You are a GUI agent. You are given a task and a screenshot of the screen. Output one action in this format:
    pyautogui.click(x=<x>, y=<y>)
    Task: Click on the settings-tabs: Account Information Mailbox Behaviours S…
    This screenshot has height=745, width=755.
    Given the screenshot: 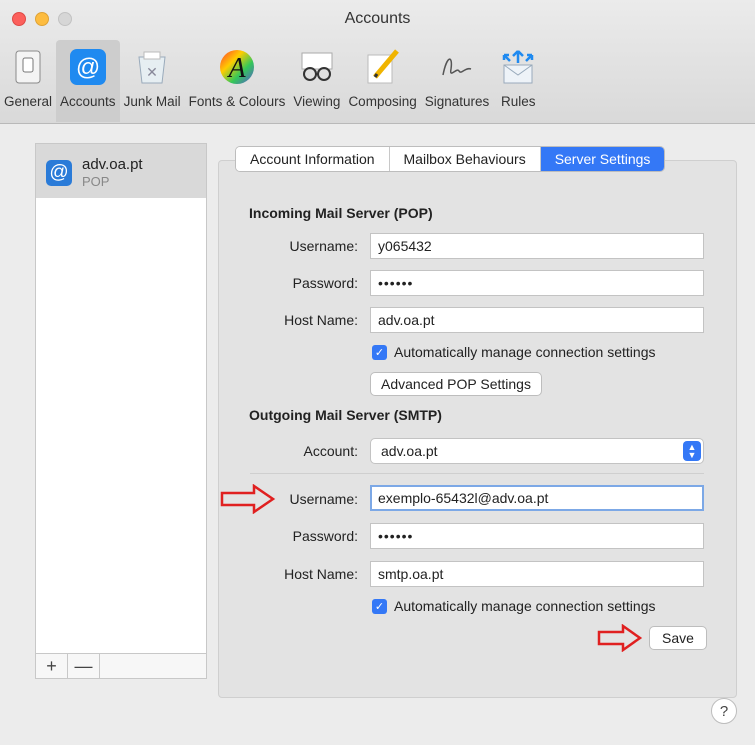 What is the action you would take?
    pyautogui.click(x=450, y=159)
    